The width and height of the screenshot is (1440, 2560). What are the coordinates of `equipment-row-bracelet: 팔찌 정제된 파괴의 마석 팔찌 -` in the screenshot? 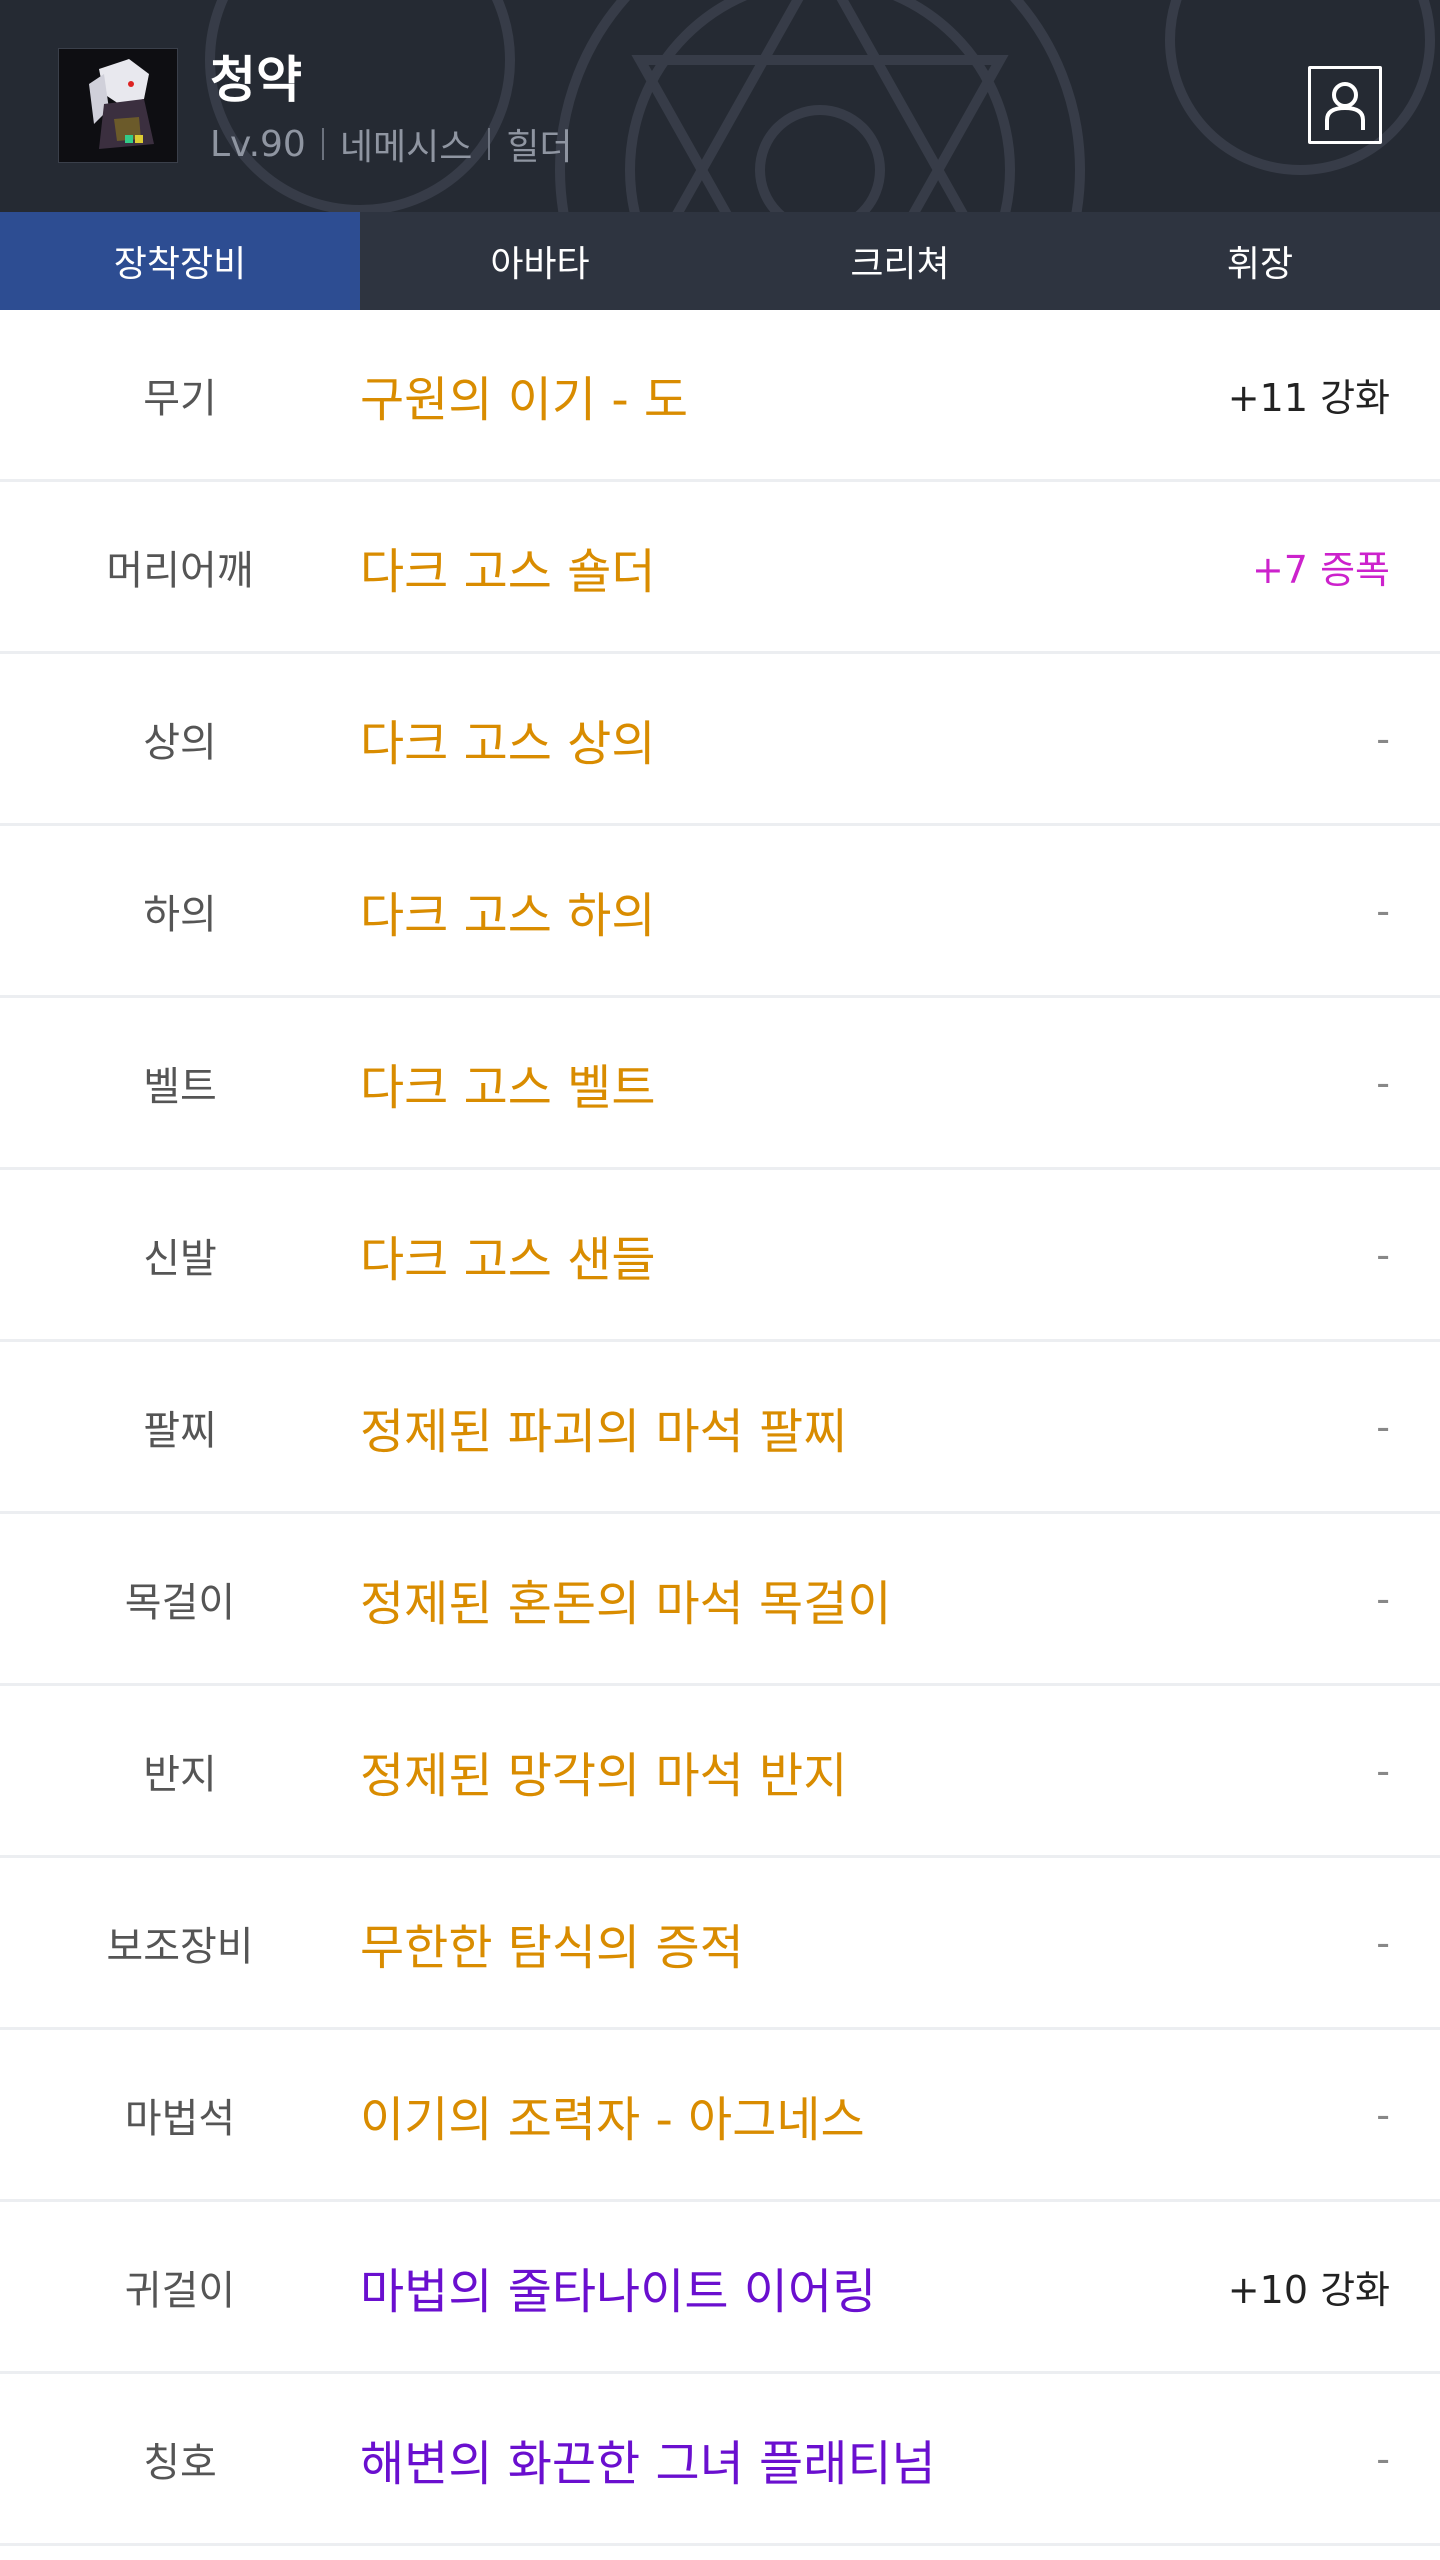 It's located at (720, 1428).